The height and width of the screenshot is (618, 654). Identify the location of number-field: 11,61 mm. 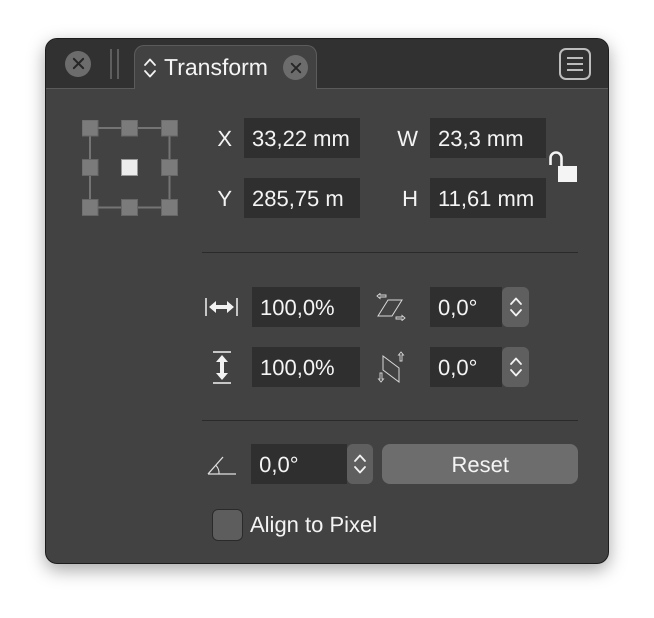
(488, 198).